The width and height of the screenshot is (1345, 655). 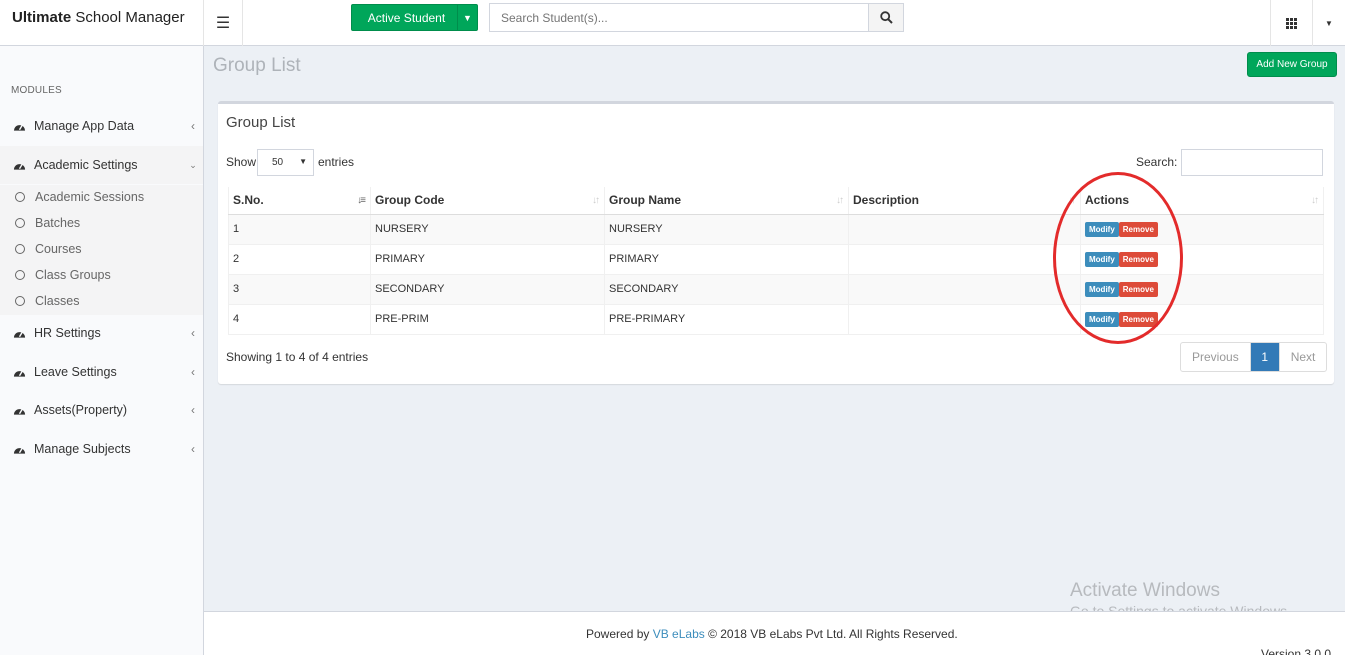 I want to click on footer-powered-by: Powered by, so click(x=619, y=634).